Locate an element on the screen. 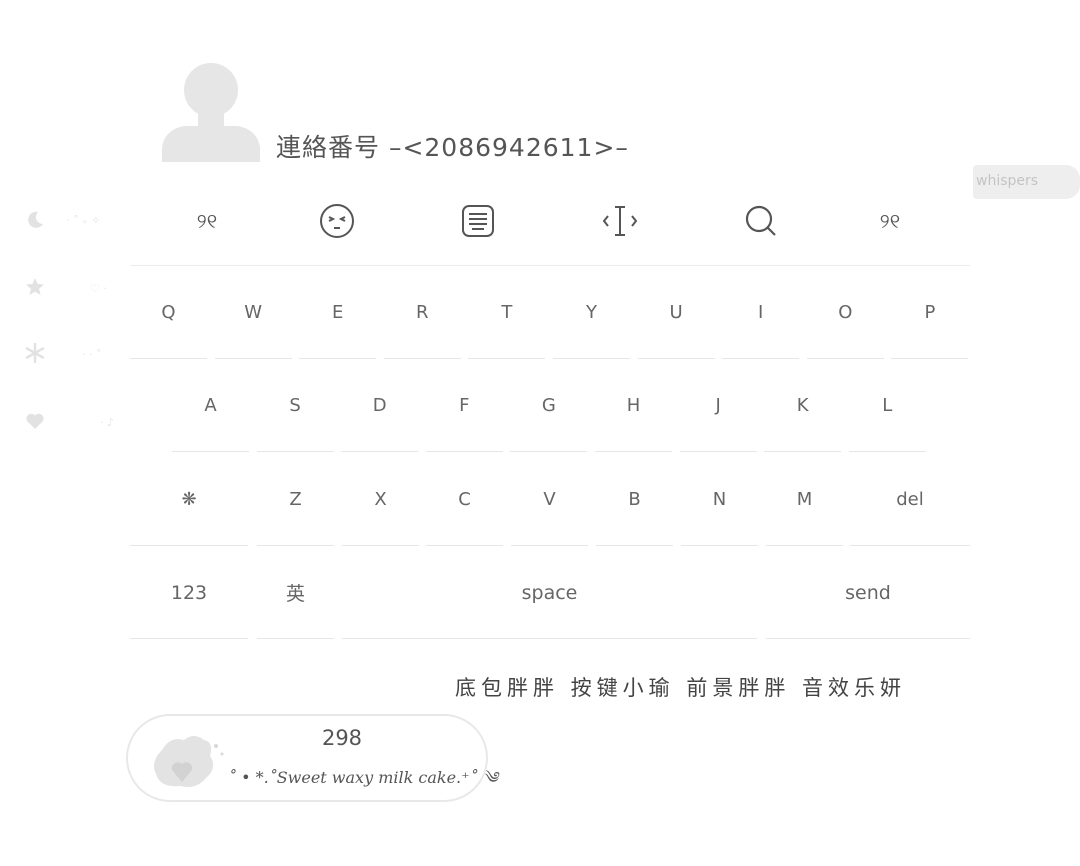 The image size is (1080, 866). key: T is located at coordinates (507, 313).